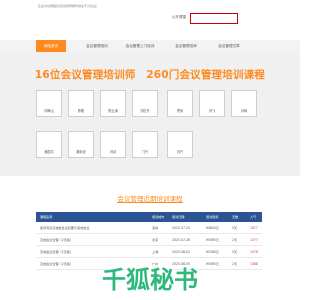 The width and height of the screenshot is (320, 300). What do you see at coordinates (81, 111) in the screenshot?
I see `trainer-name: 陈聪` at bounding box center [81, 111].